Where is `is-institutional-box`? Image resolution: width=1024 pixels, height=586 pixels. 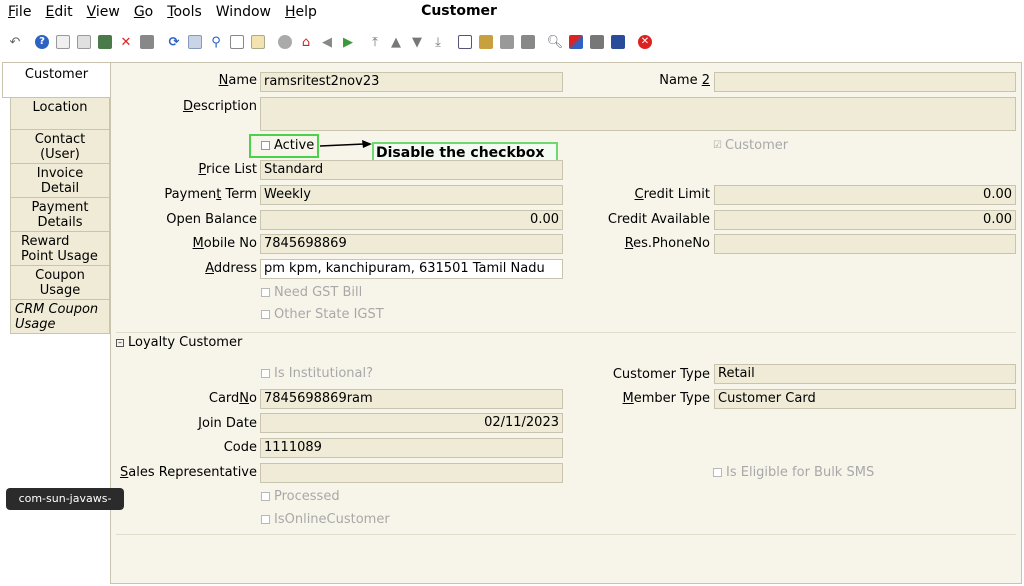
is-institutional-box is located at coordinates (265, 373).